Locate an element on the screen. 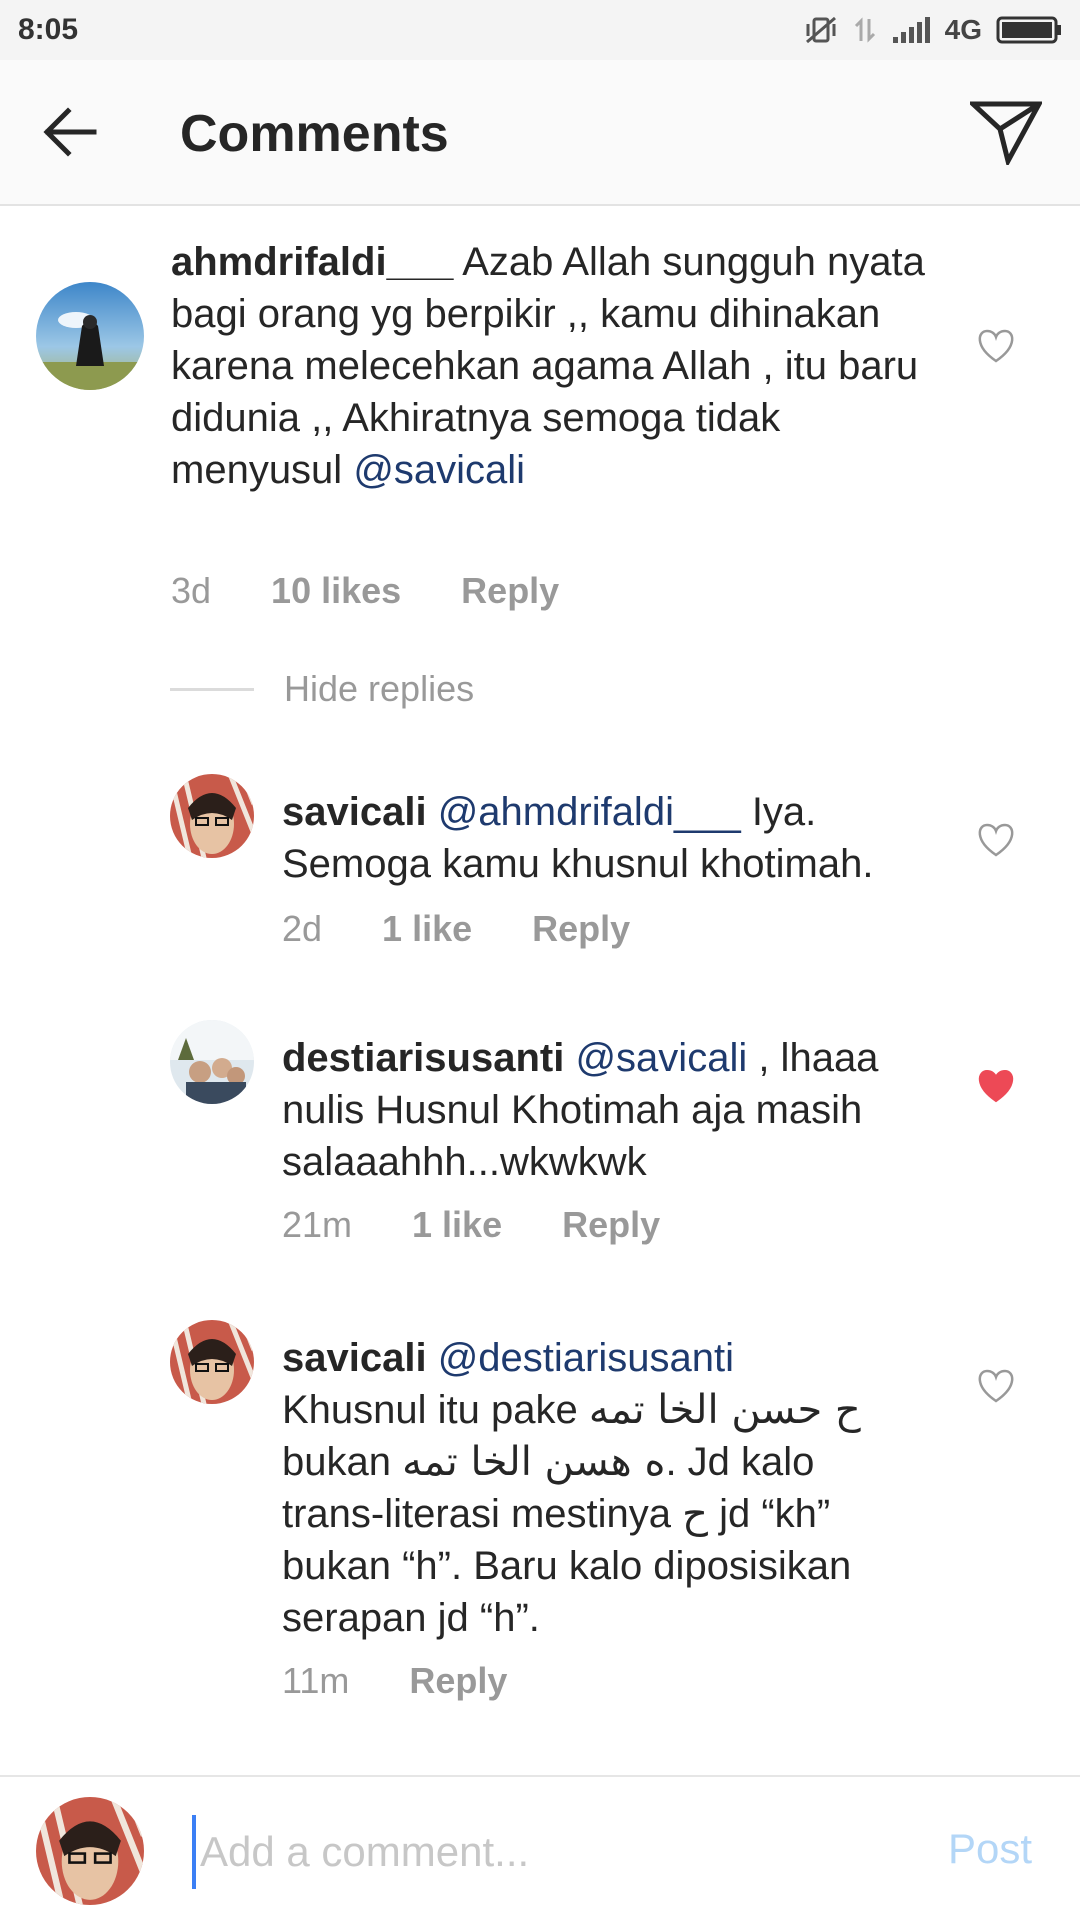  comment-mention: @destiarisusanti is located at coordinates (586, 1358).